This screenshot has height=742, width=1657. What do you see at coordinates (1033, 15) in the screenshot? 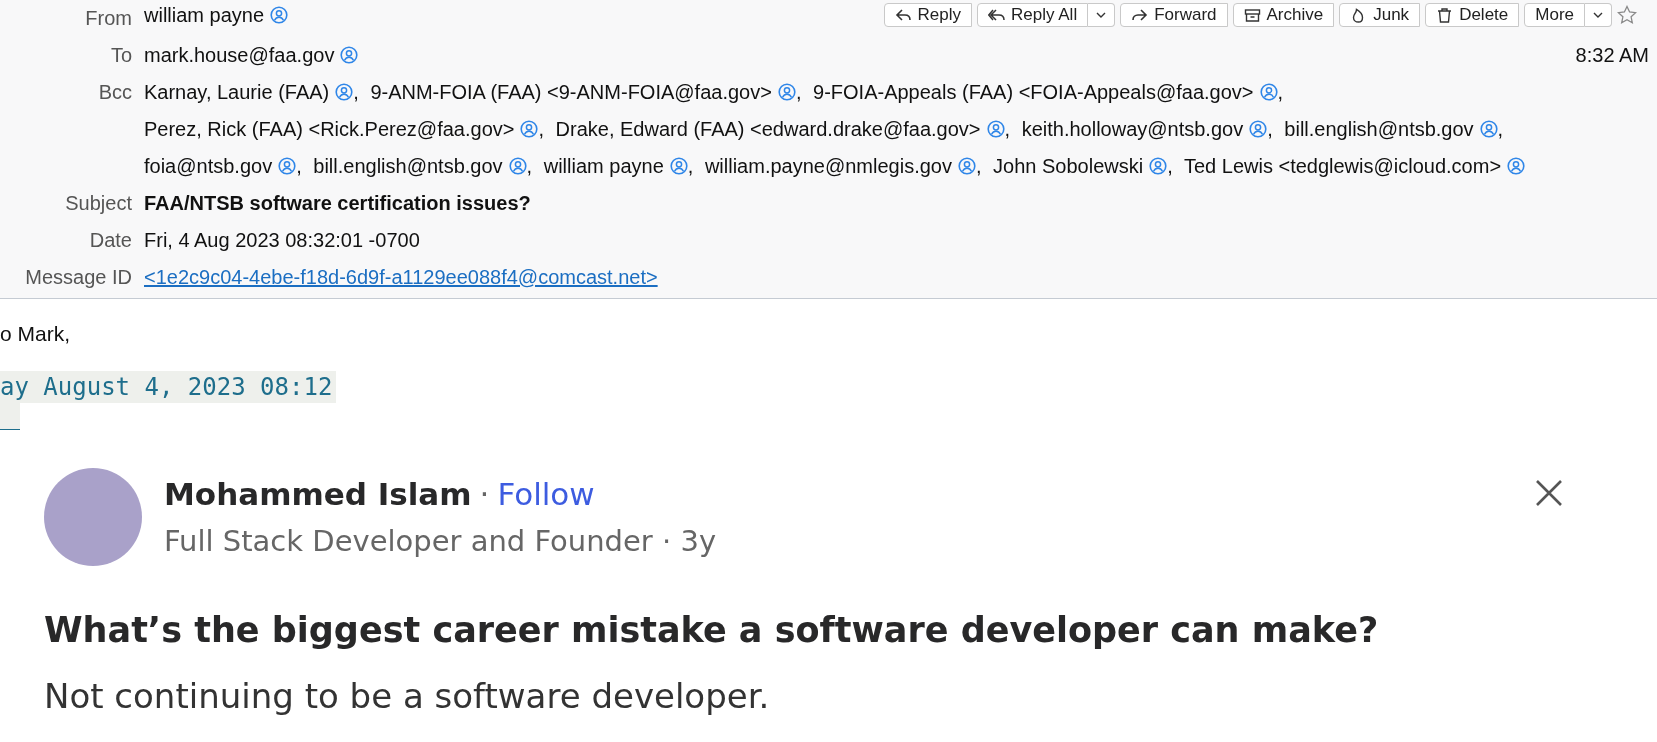
I see `reply-all-button: Reply All` at bounding box center [1033, 15].